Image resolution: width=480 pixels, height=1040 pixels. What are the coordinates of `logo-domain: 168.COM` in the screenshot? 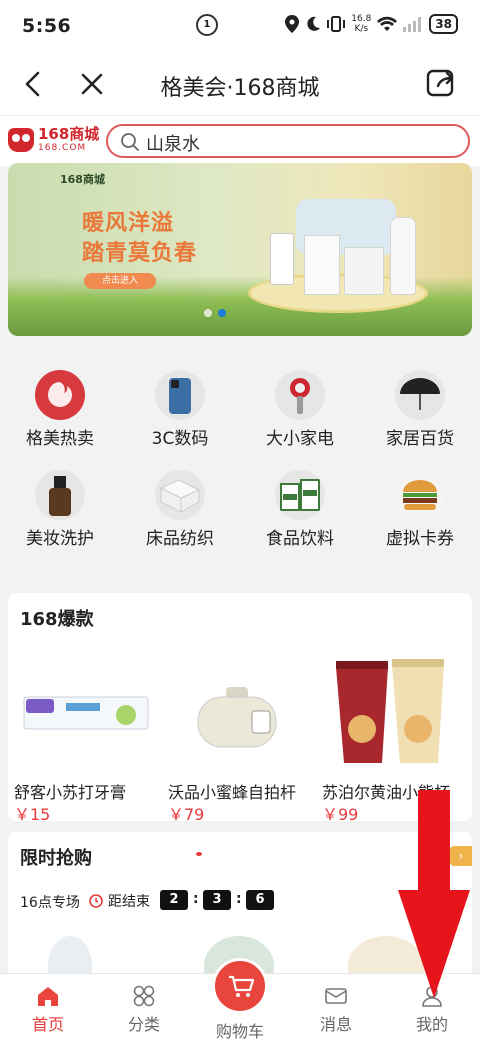 It's located at (62, 148).